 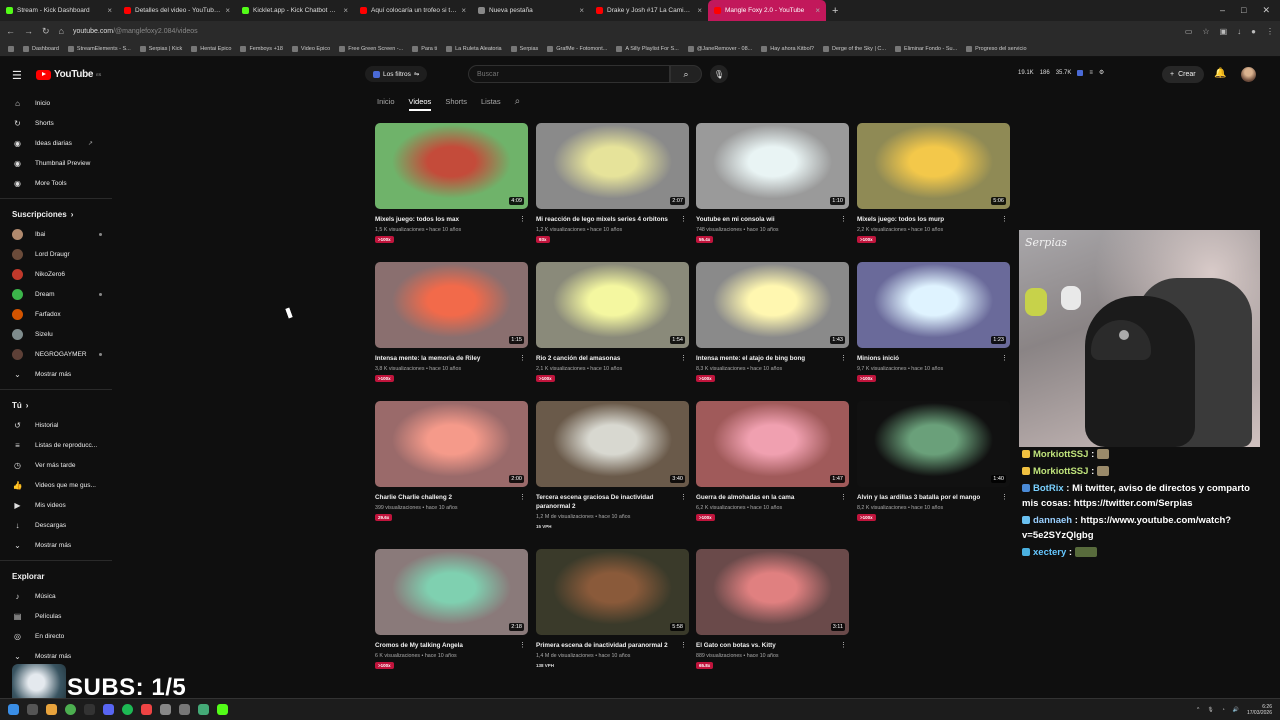 What do you see at coordinates (386, 101) in the screenshot?
I see `tab-inicio: Inicio` at bounding box center [386, 101].